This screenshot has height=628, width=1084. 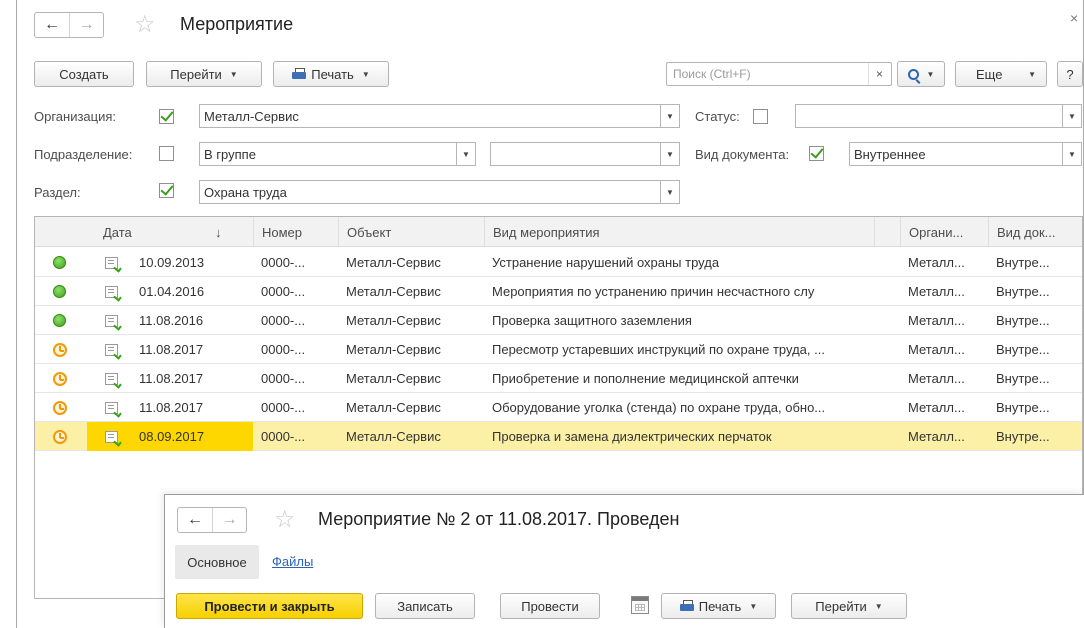 I want to click on create-button-label: Создать, so click(x=84, y=74).